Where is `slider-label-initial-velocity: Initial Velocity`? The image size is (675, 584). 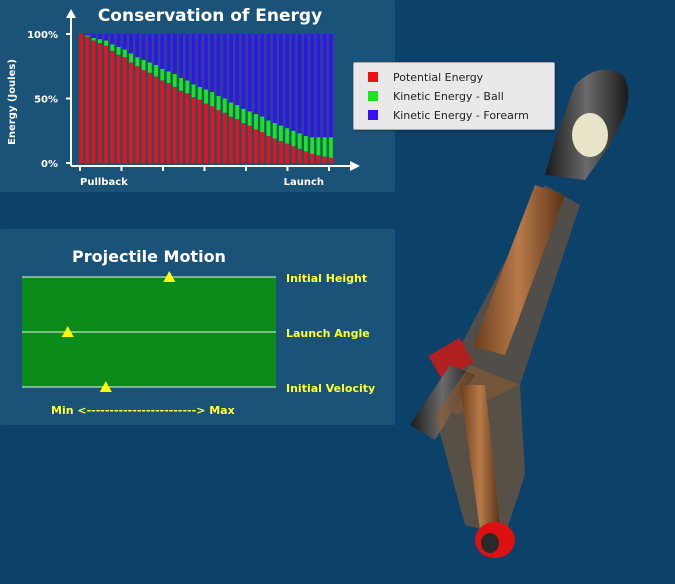
slider-label-initial-velocity: Initial Velocity is located at coordinates (331, 388).